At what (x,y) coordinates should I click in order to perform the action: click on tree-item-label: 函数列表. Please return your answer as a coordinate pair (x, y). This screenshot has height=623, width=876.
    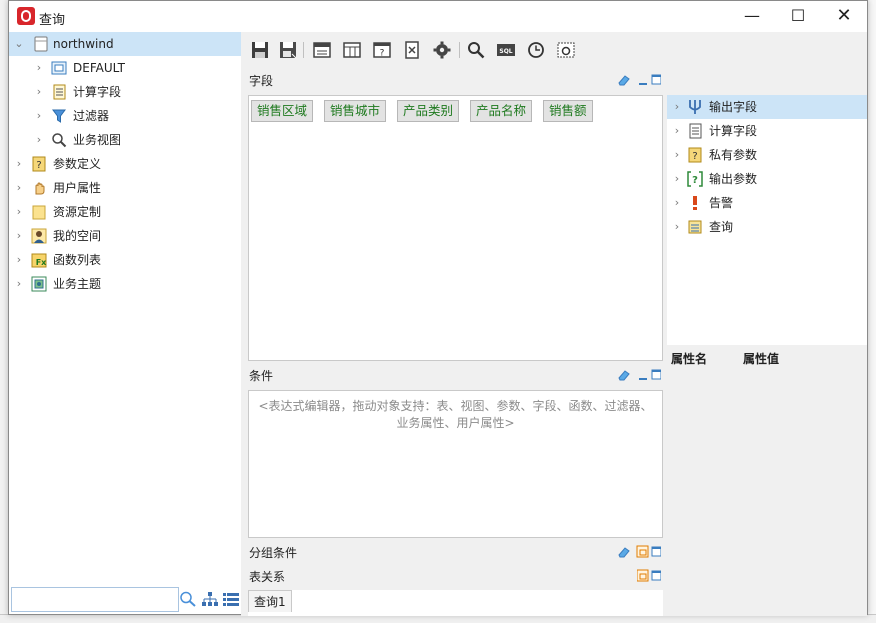
    Looking at the image, I should click on (77, 260).